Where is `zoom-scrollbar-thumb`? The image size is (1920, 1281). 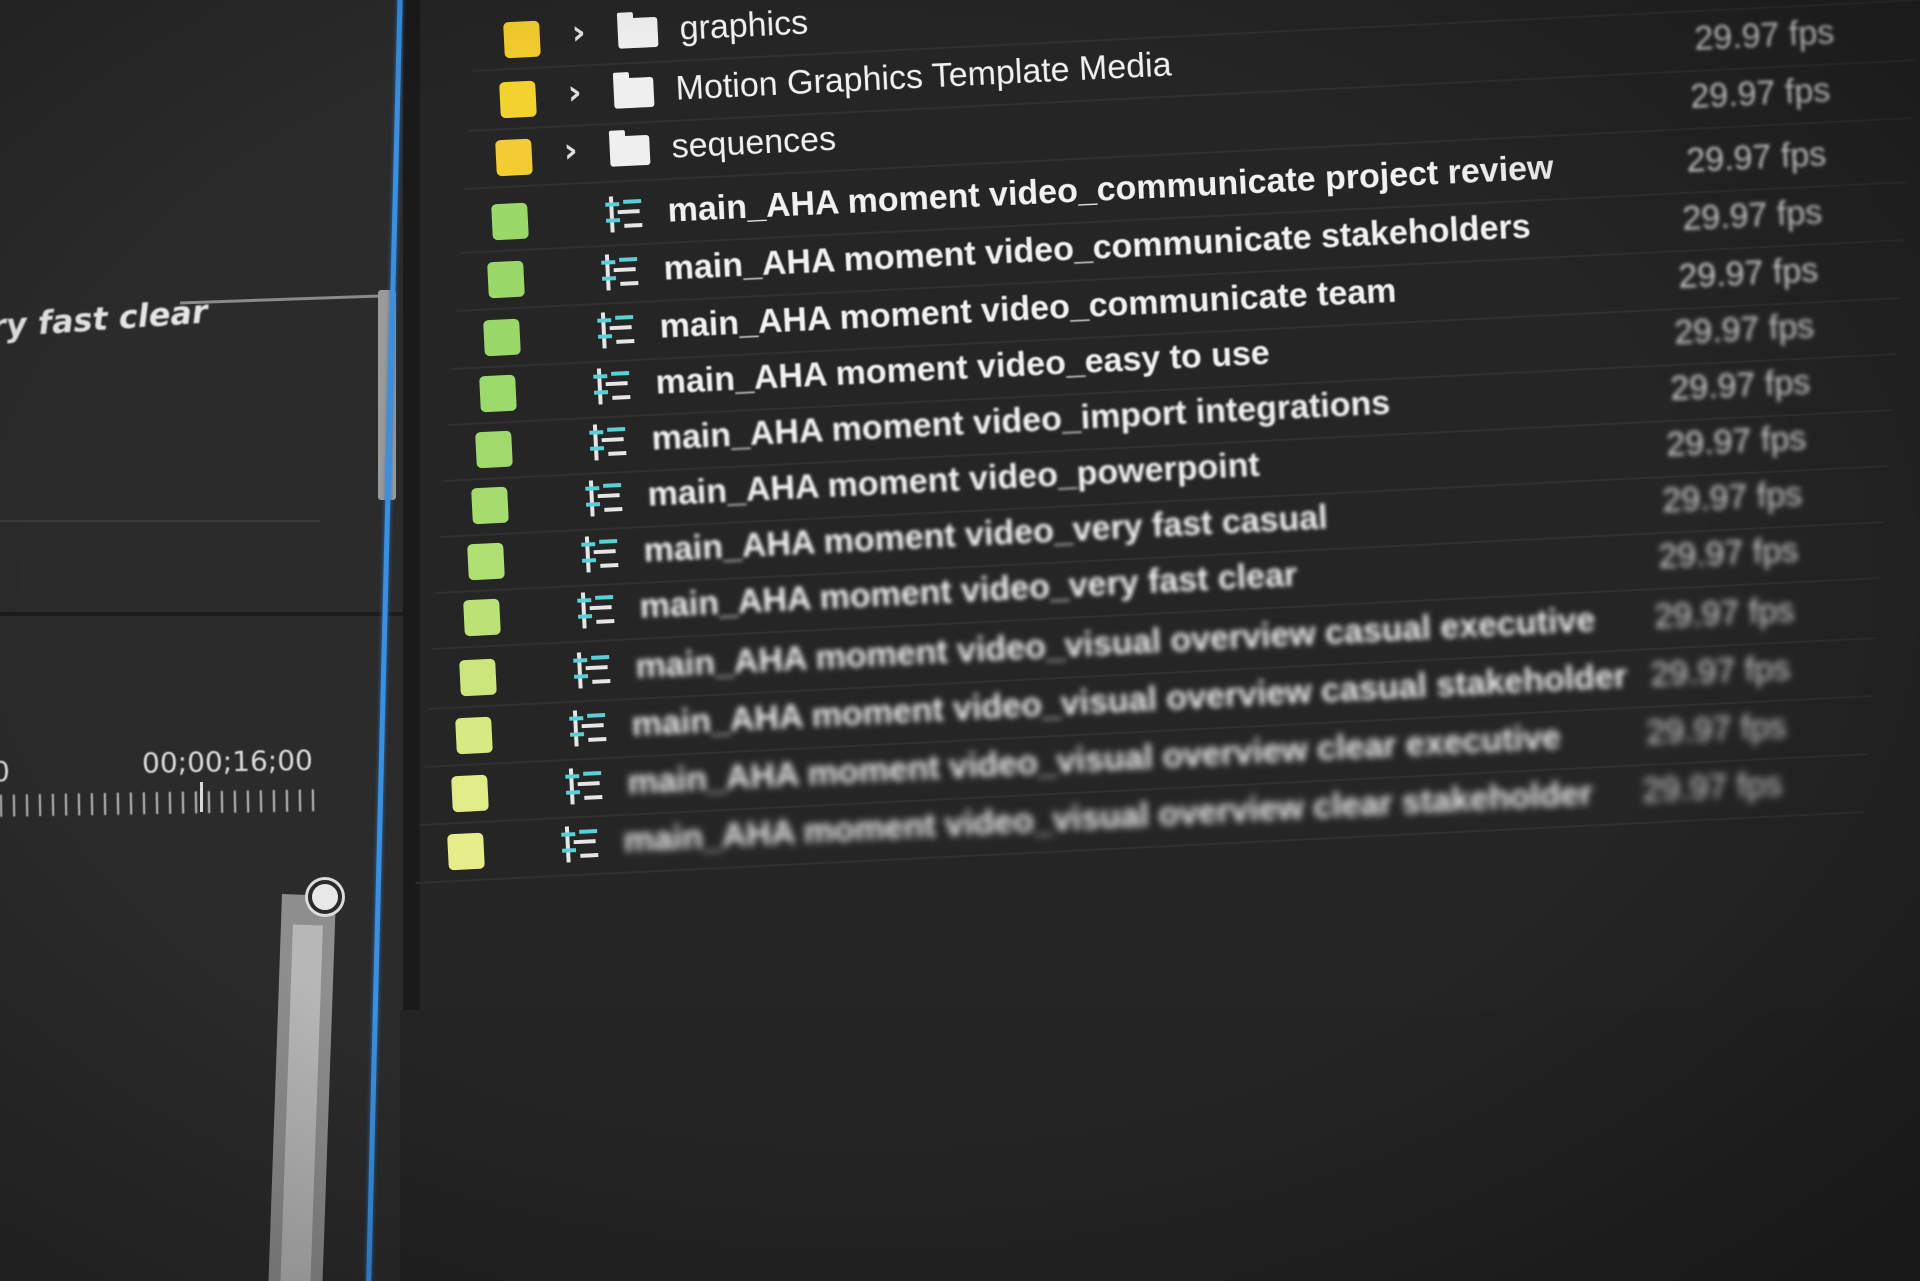
zoom-scrollbar-thumb is located at coordinates (301, 1102).